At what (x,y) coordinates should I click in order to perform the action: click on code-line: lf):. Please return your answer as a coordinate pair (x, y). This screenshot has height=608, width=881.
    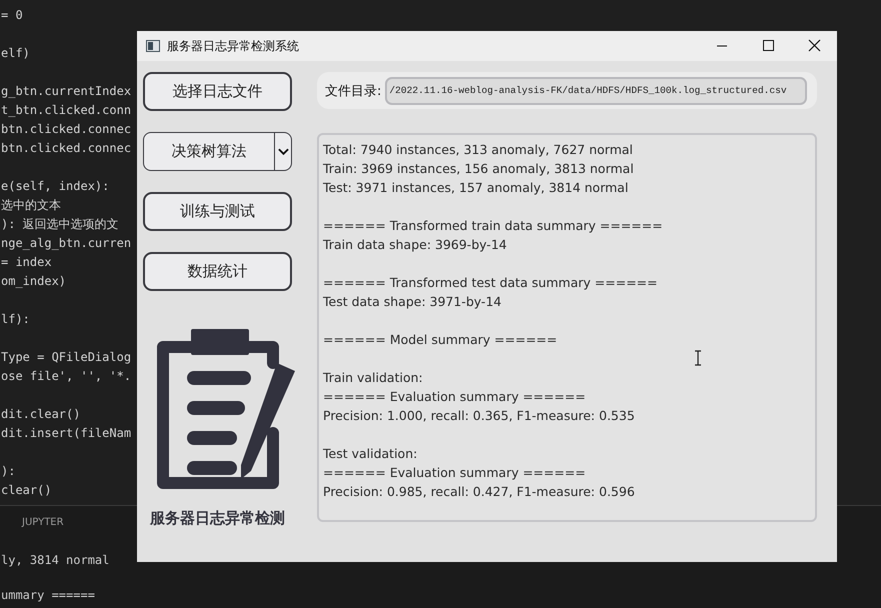
    Looking at the image, I should click on (15, 319).